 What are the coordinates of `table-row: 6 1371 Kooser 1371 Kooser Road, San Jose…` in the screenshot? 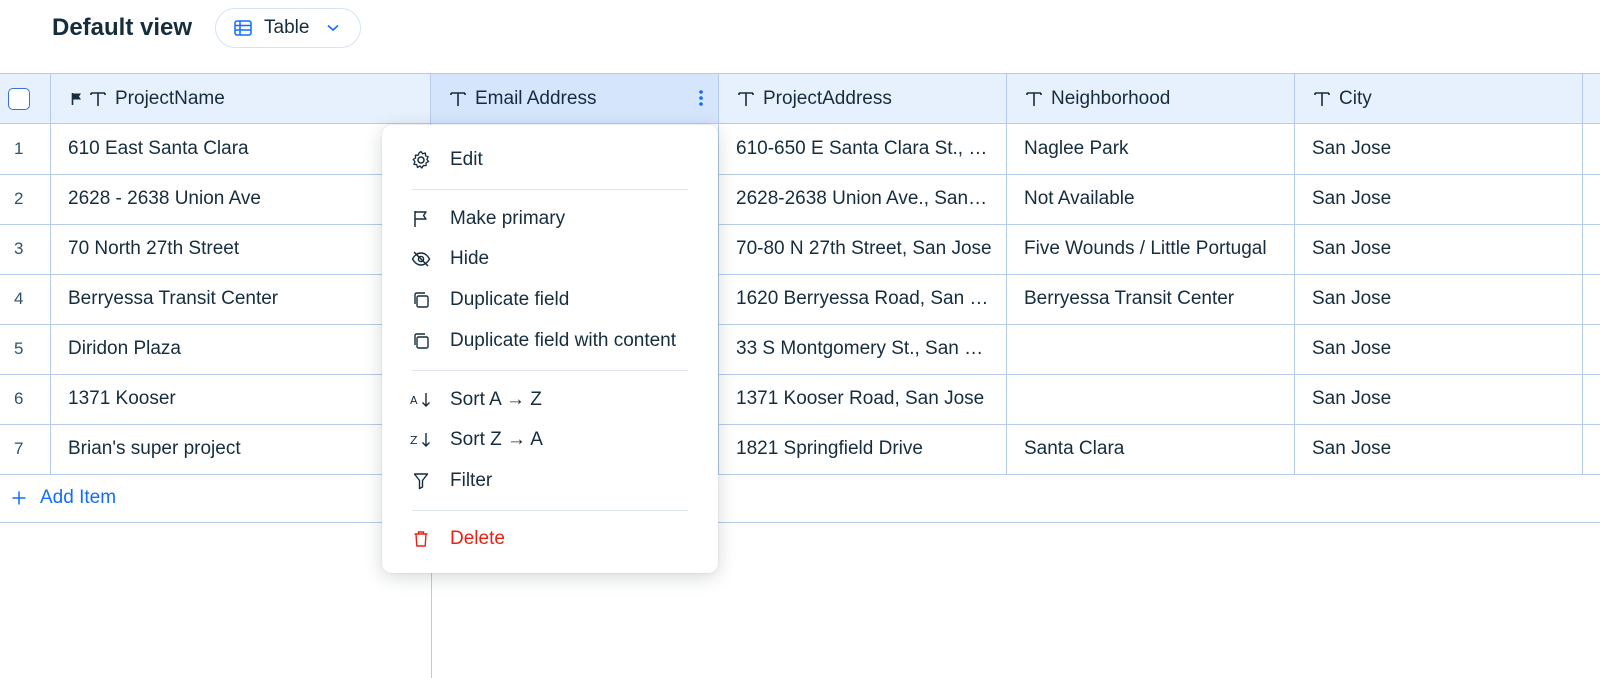 It's located at (800, 399).